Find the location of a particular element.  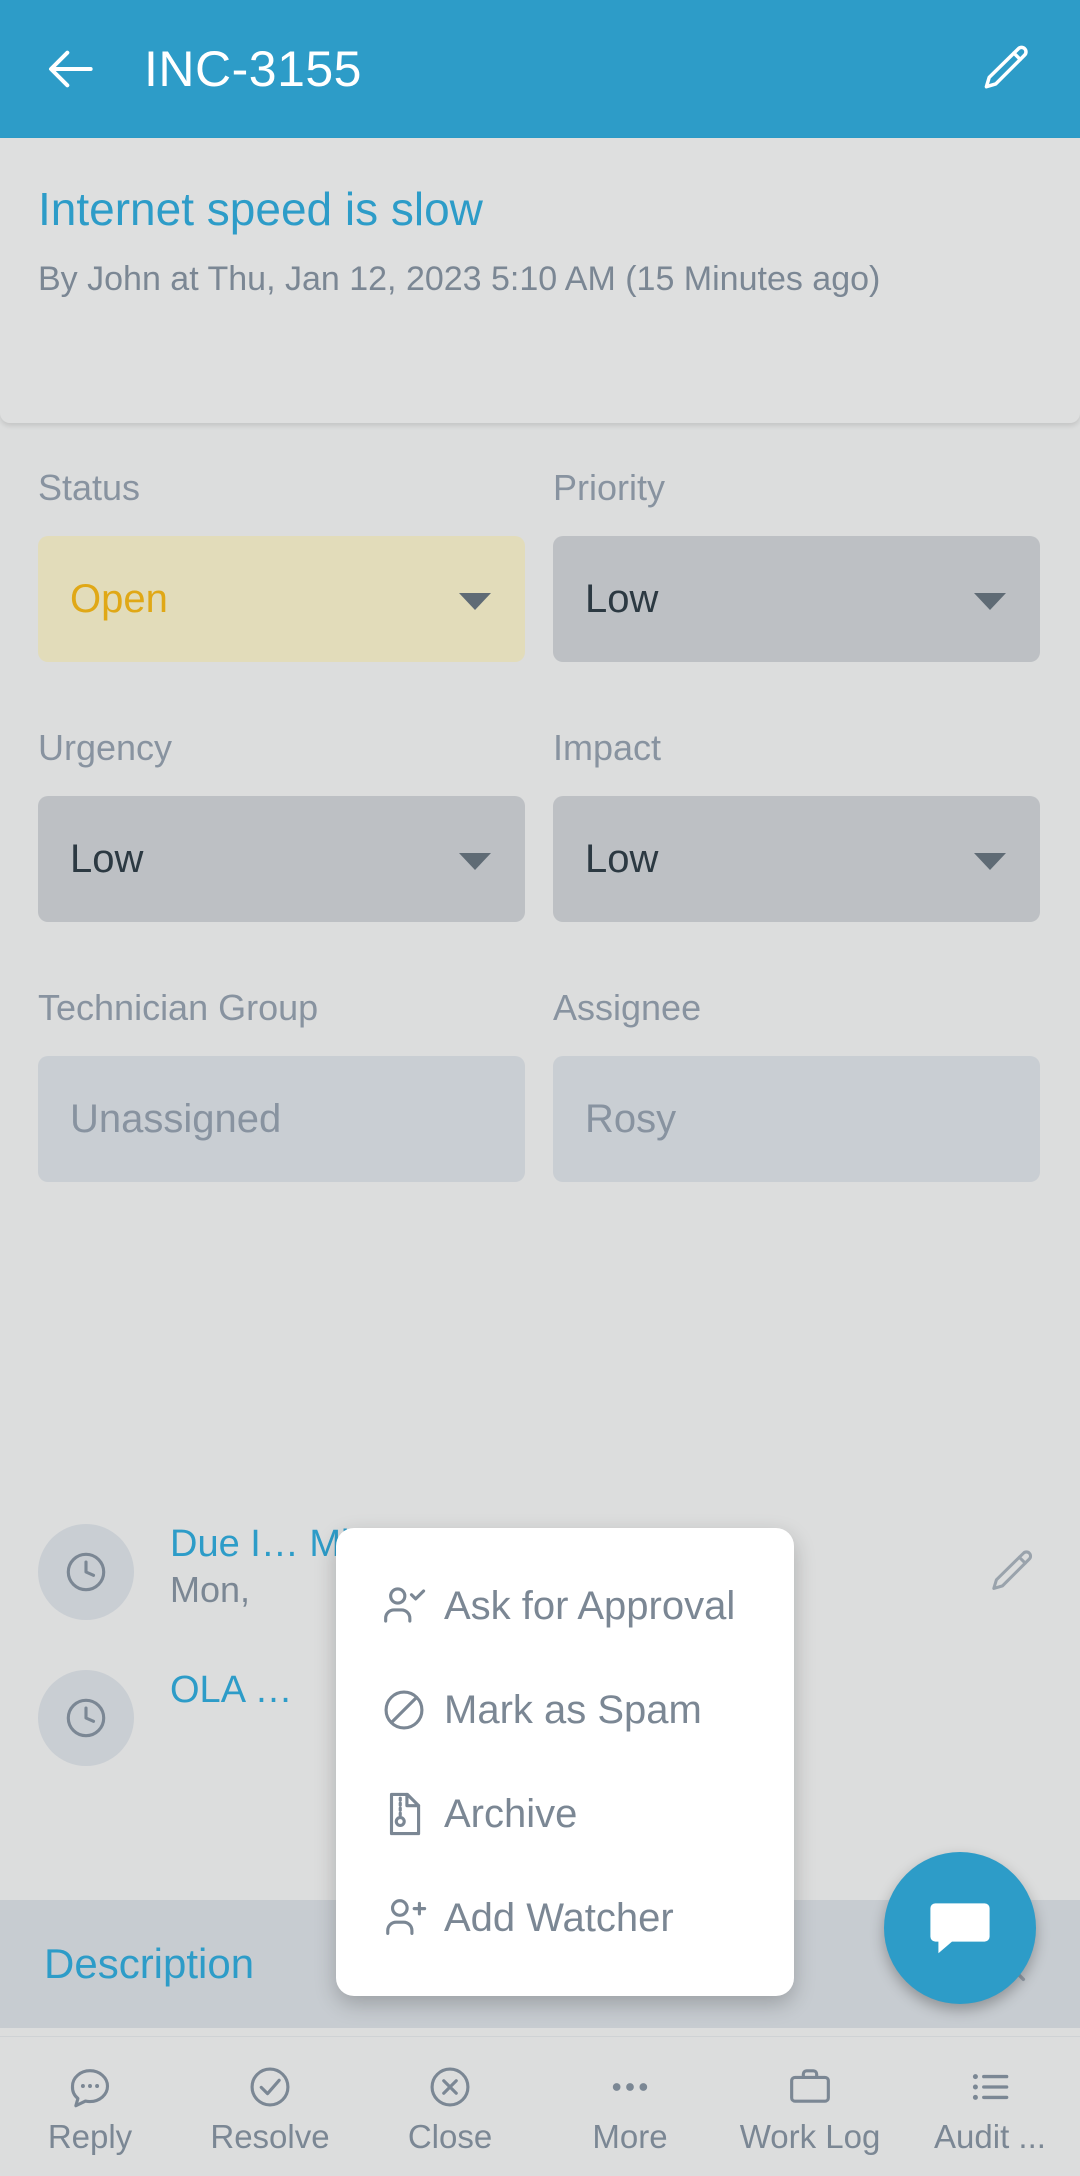

chat-fab-button is located at coordinates (960, 1928).